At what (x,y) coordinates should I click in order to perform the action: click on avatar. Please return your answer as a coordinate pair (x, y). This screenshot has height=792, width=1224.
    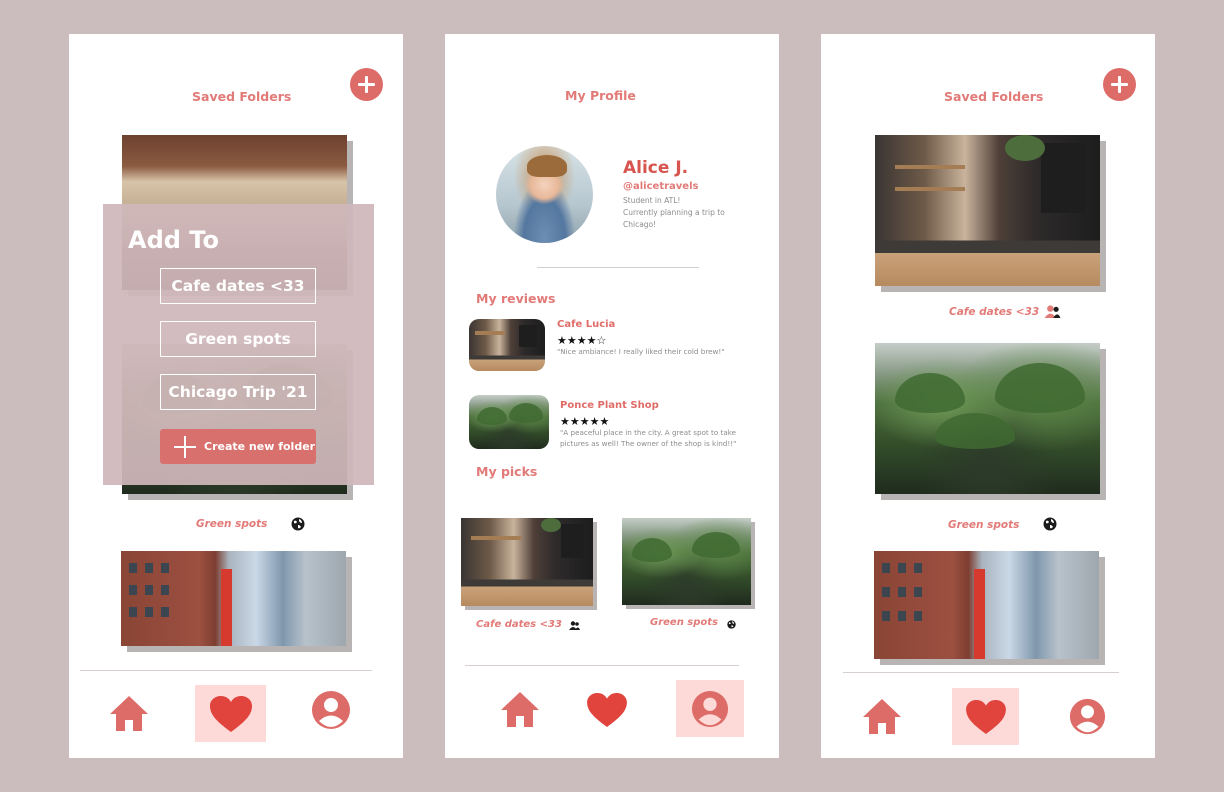
    Looking at the image, I should click on (544, 194).